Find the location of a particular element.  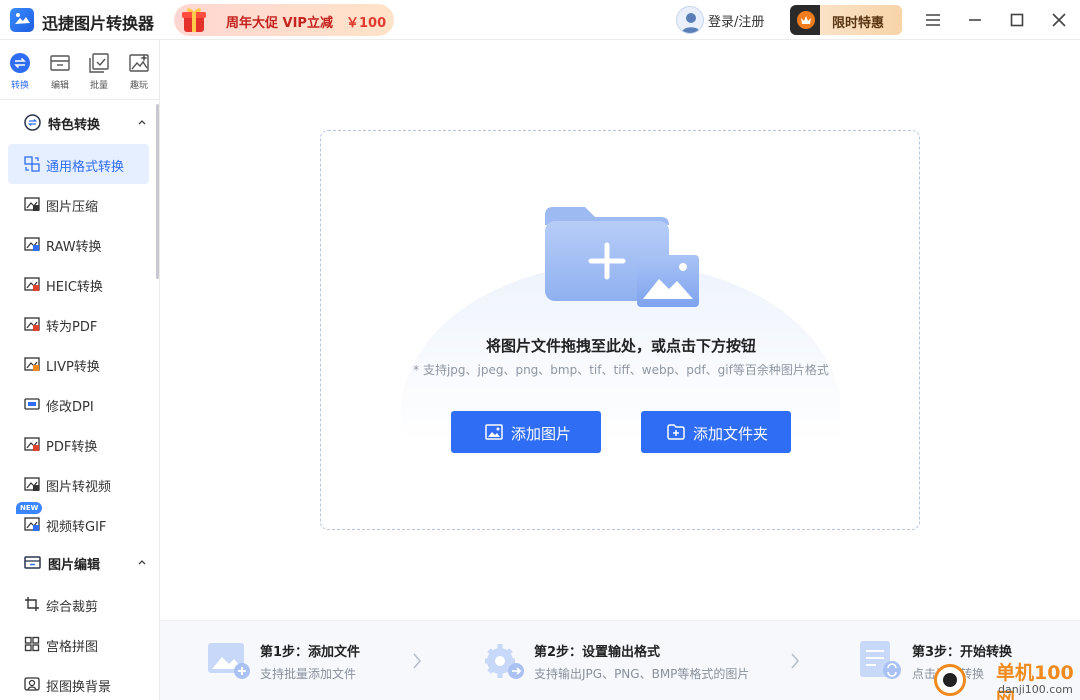

sidebar-item-cutout: 抠图换背景 is located at coordinates (78, 682).